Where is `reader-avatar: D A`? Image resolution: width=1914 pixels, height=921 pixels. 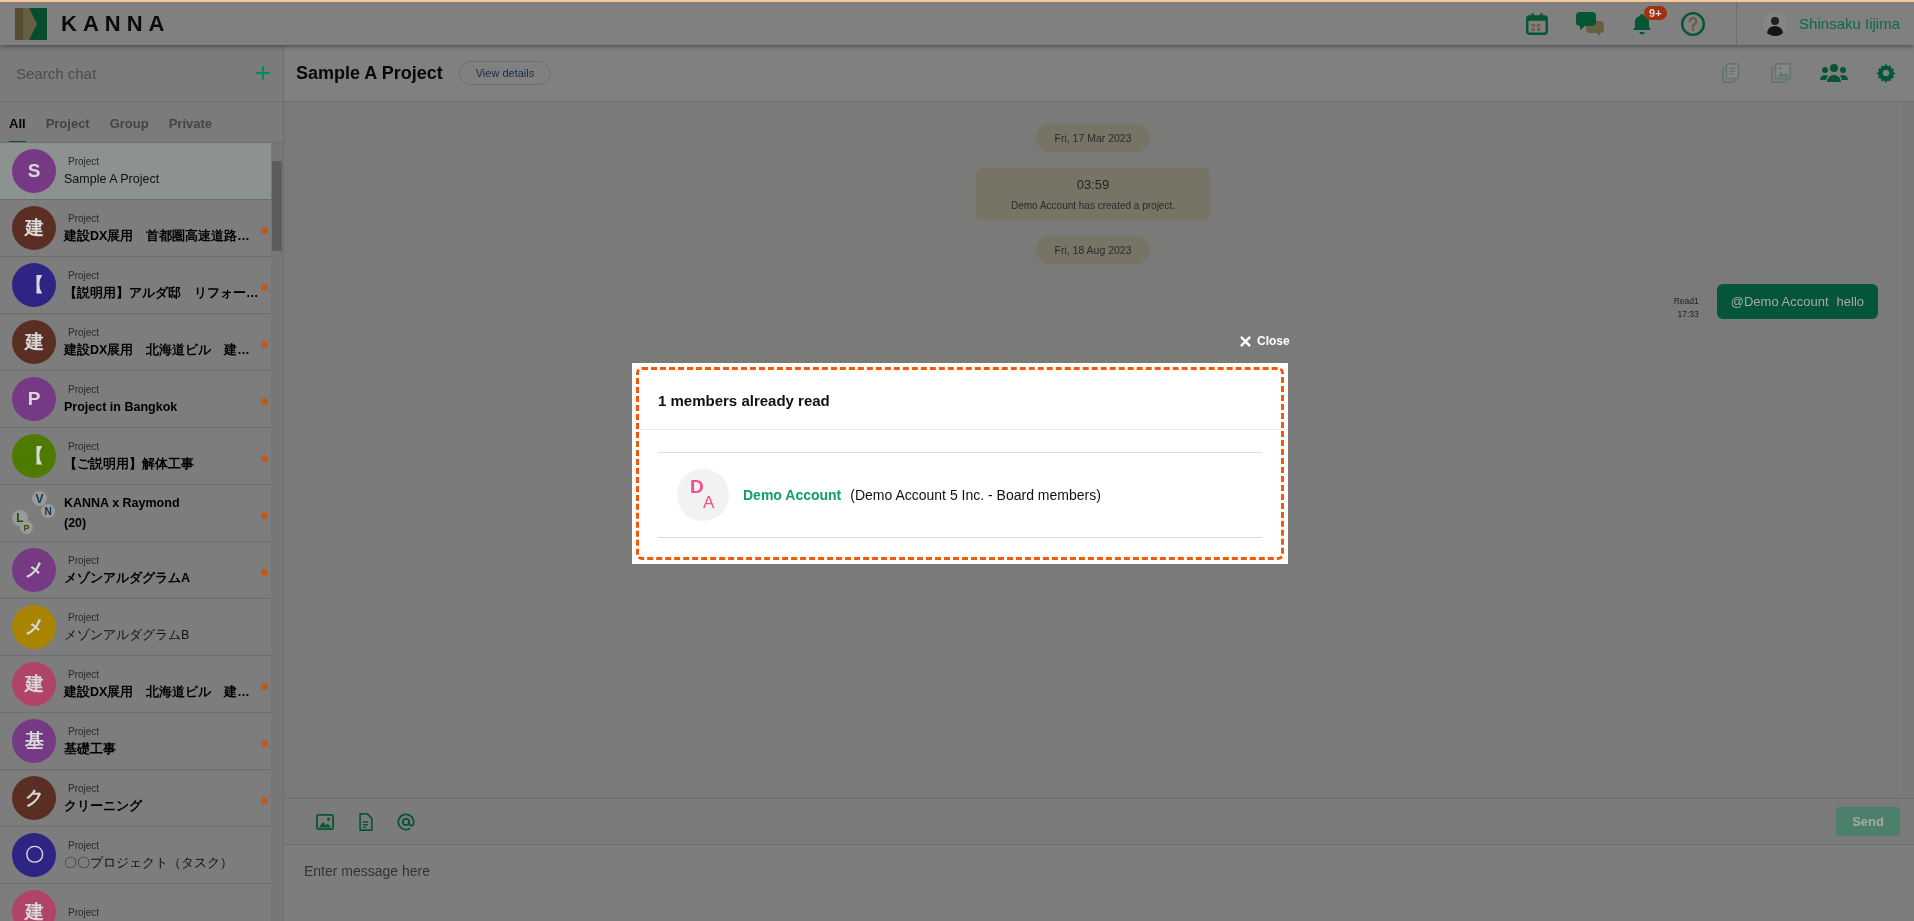 reader-avatar: D A is located at coordinates (703, 495).